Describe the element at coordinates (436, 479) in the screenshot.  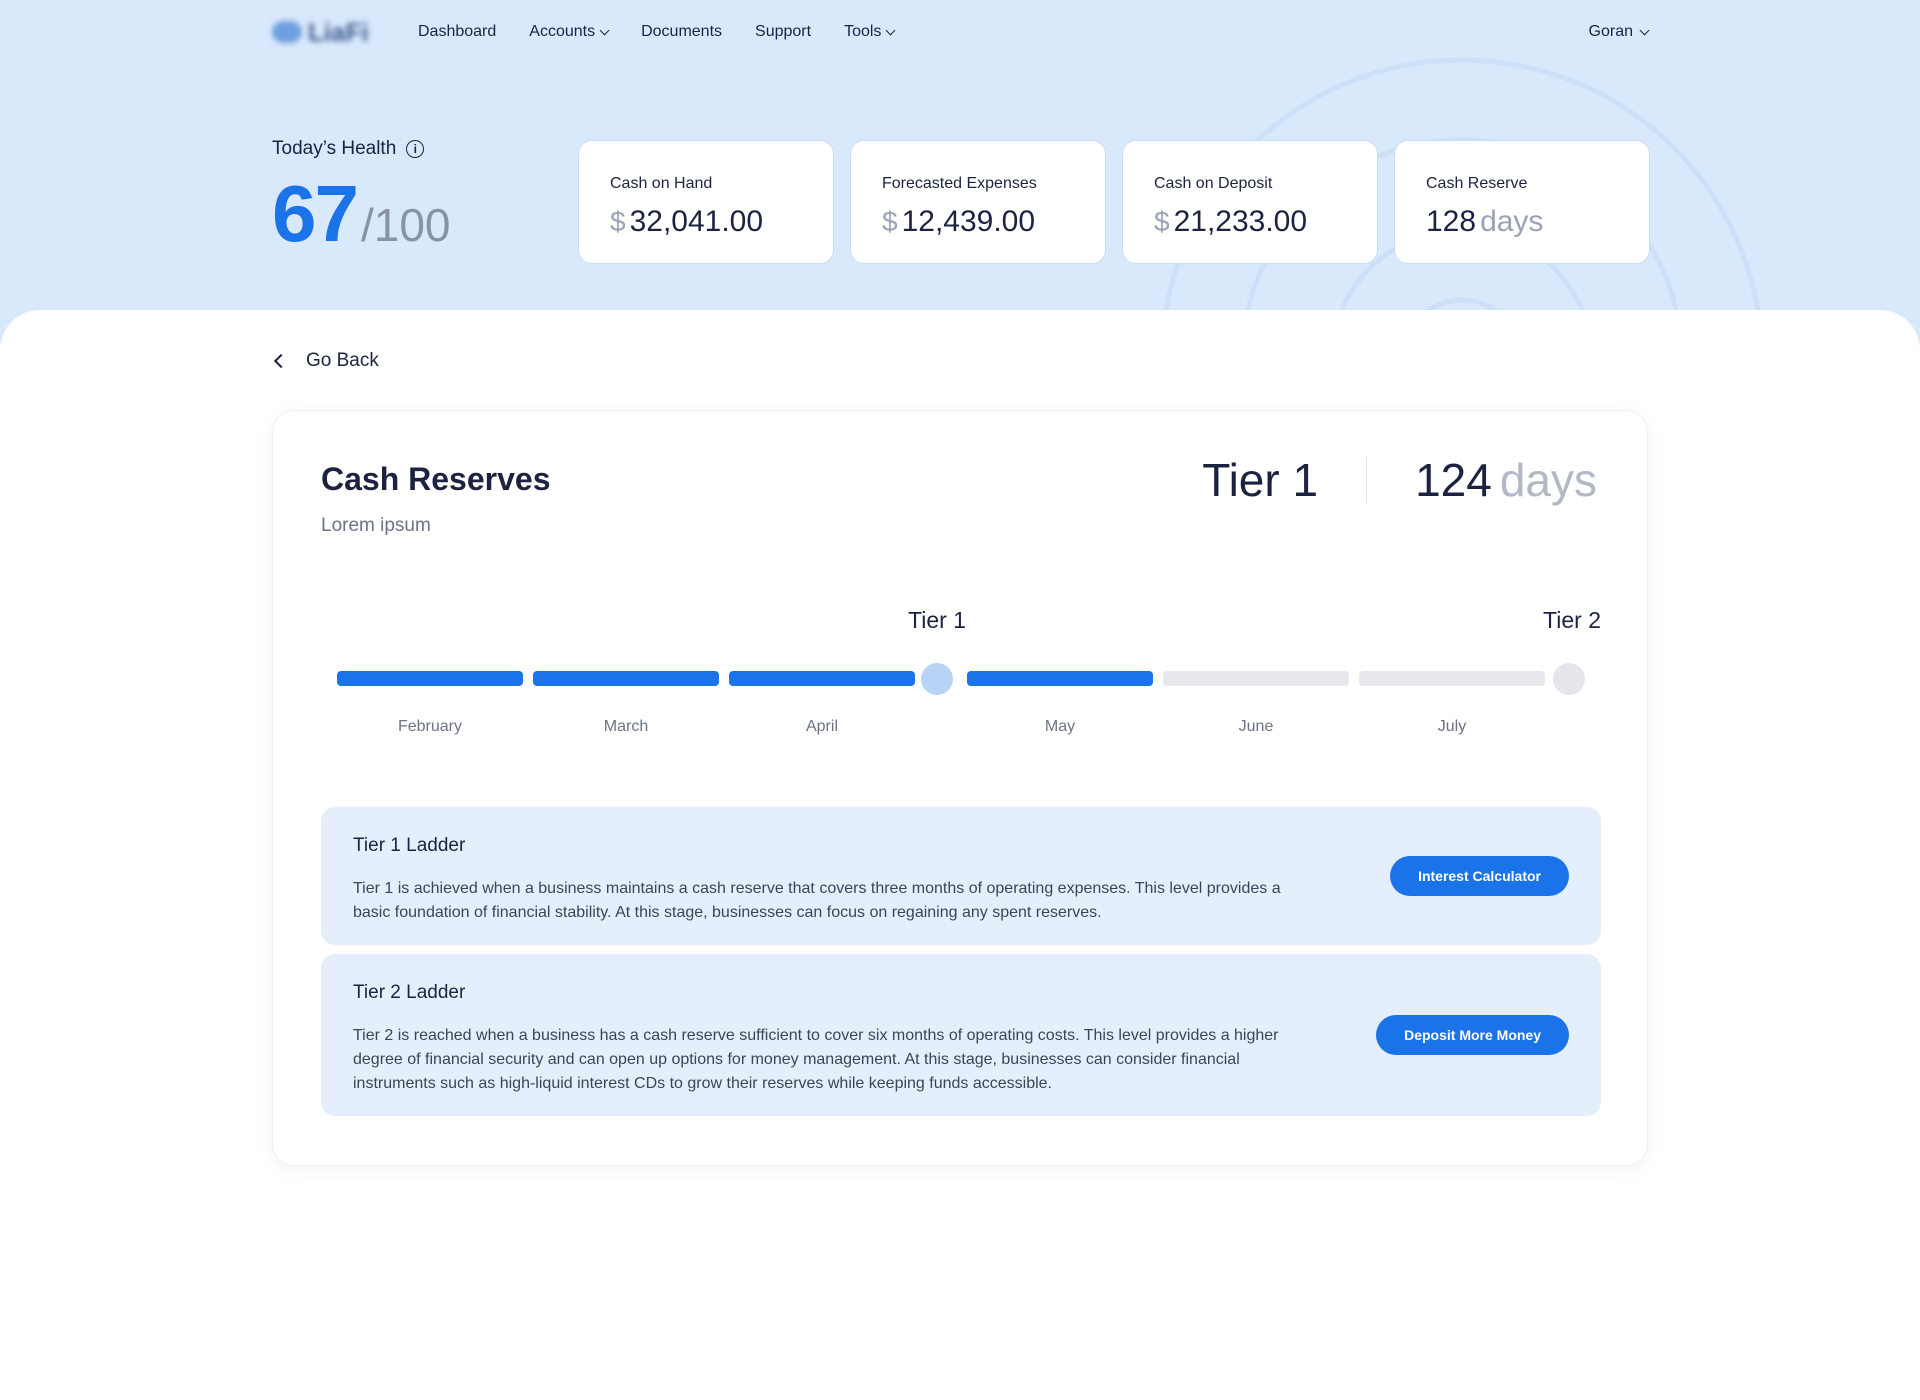
I see `panel-title: Cash Reserves` at that location.